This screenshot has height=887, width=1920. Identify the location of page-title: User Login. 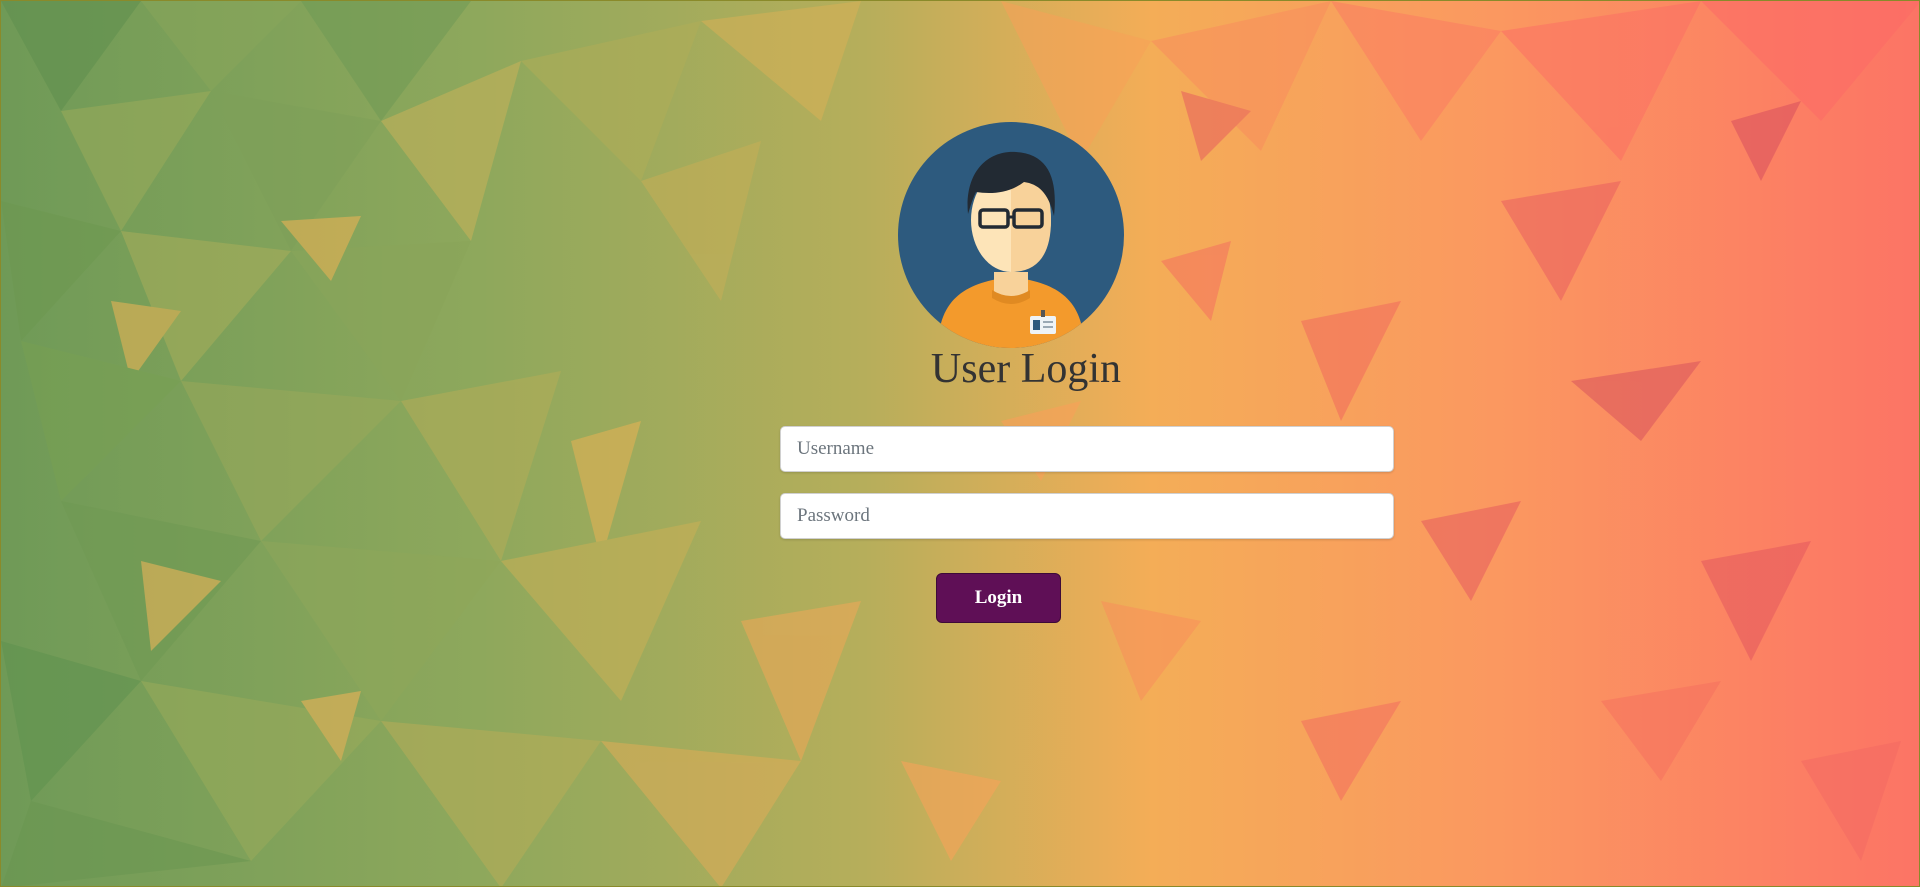
(1026, 369).